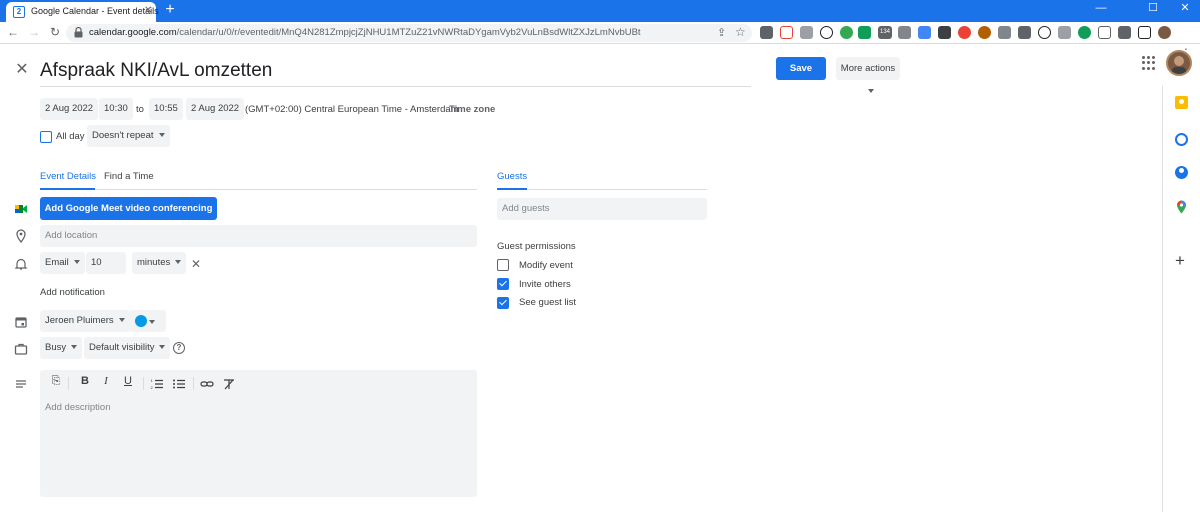  Describe the element at coordinates (1149, 63) in the screenshot. I see `apps-grid-icon` at that location.